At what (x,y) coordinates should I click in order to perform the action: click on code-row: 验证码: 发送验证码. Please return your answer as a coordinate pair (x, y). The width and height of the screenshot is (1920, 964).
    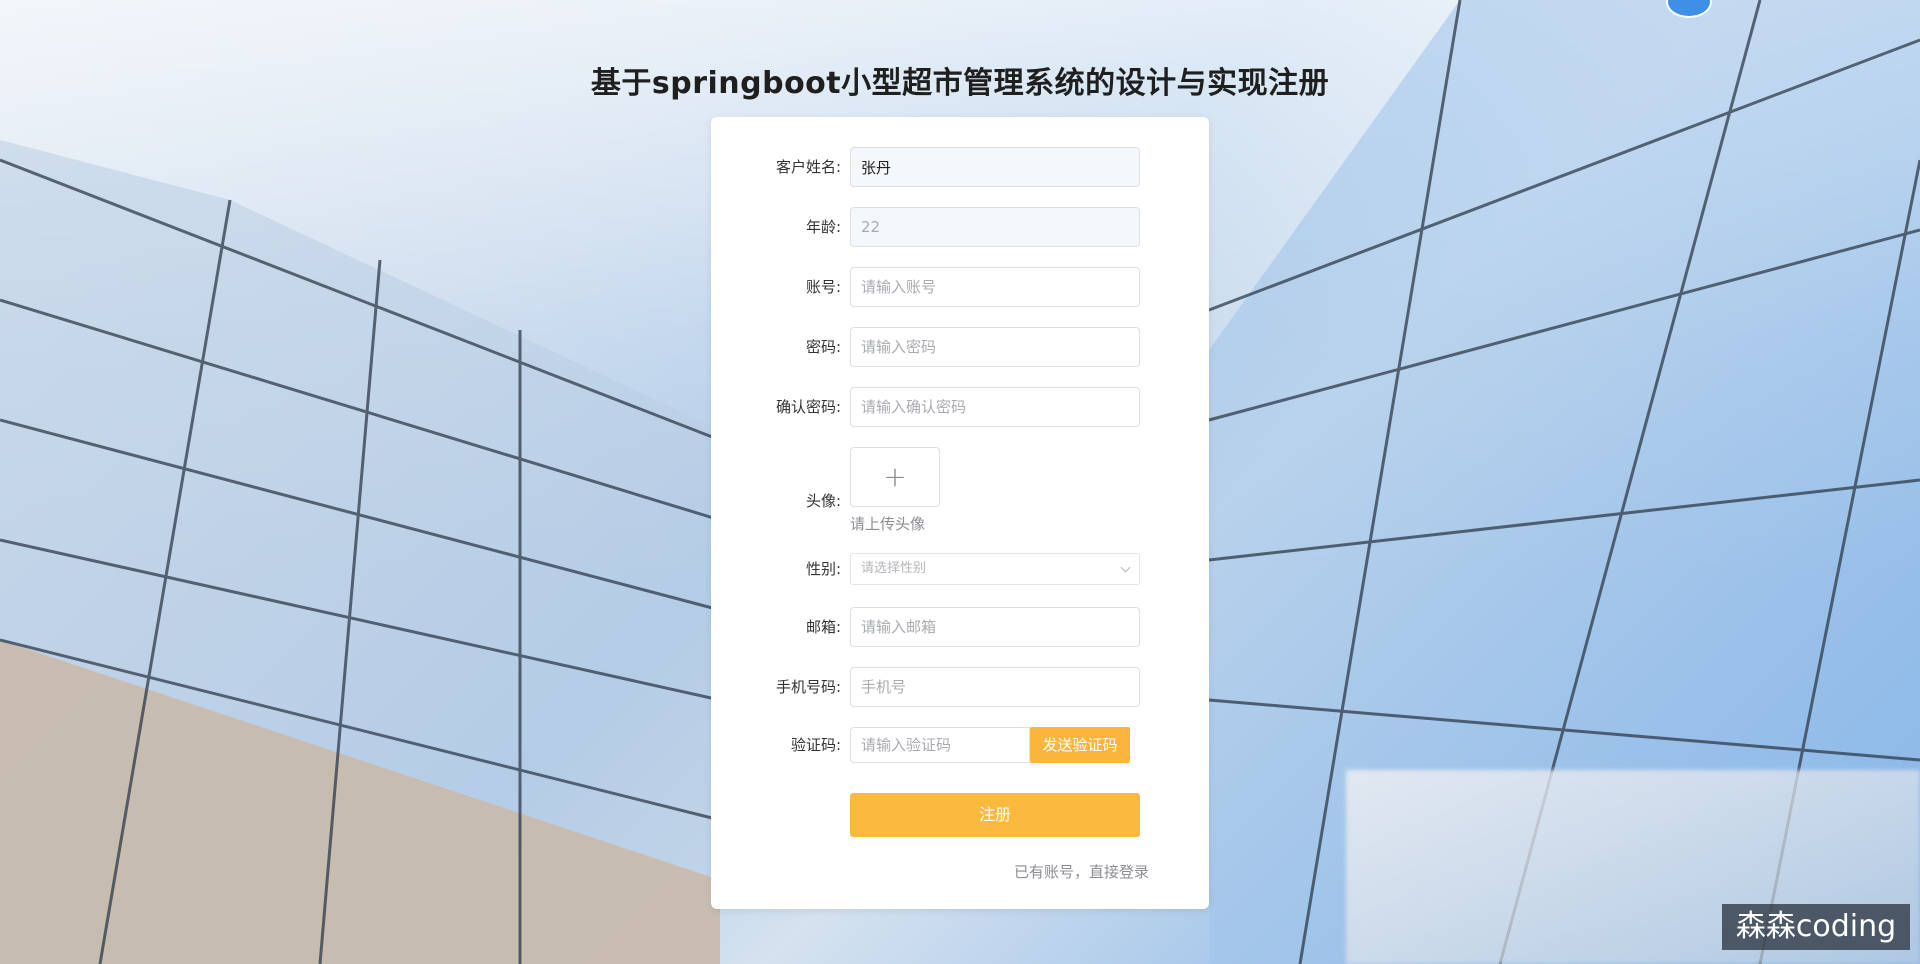
    Looking at the image, I should click on (960, 745).